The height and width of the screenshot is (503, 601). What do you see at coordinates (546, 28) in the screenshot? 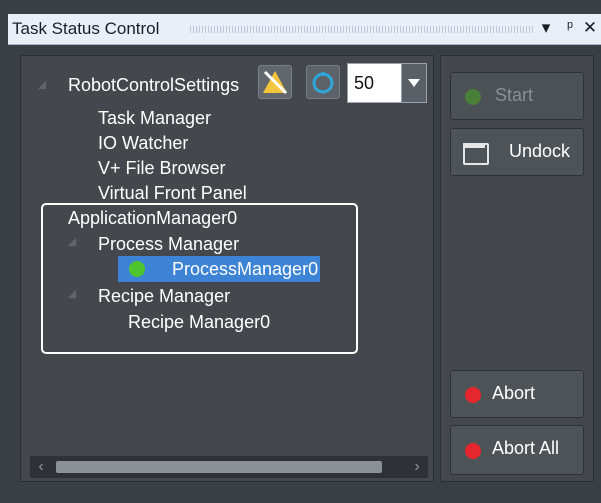
I see `dropdown-icon: ▾` at bounding box center [546, 28].